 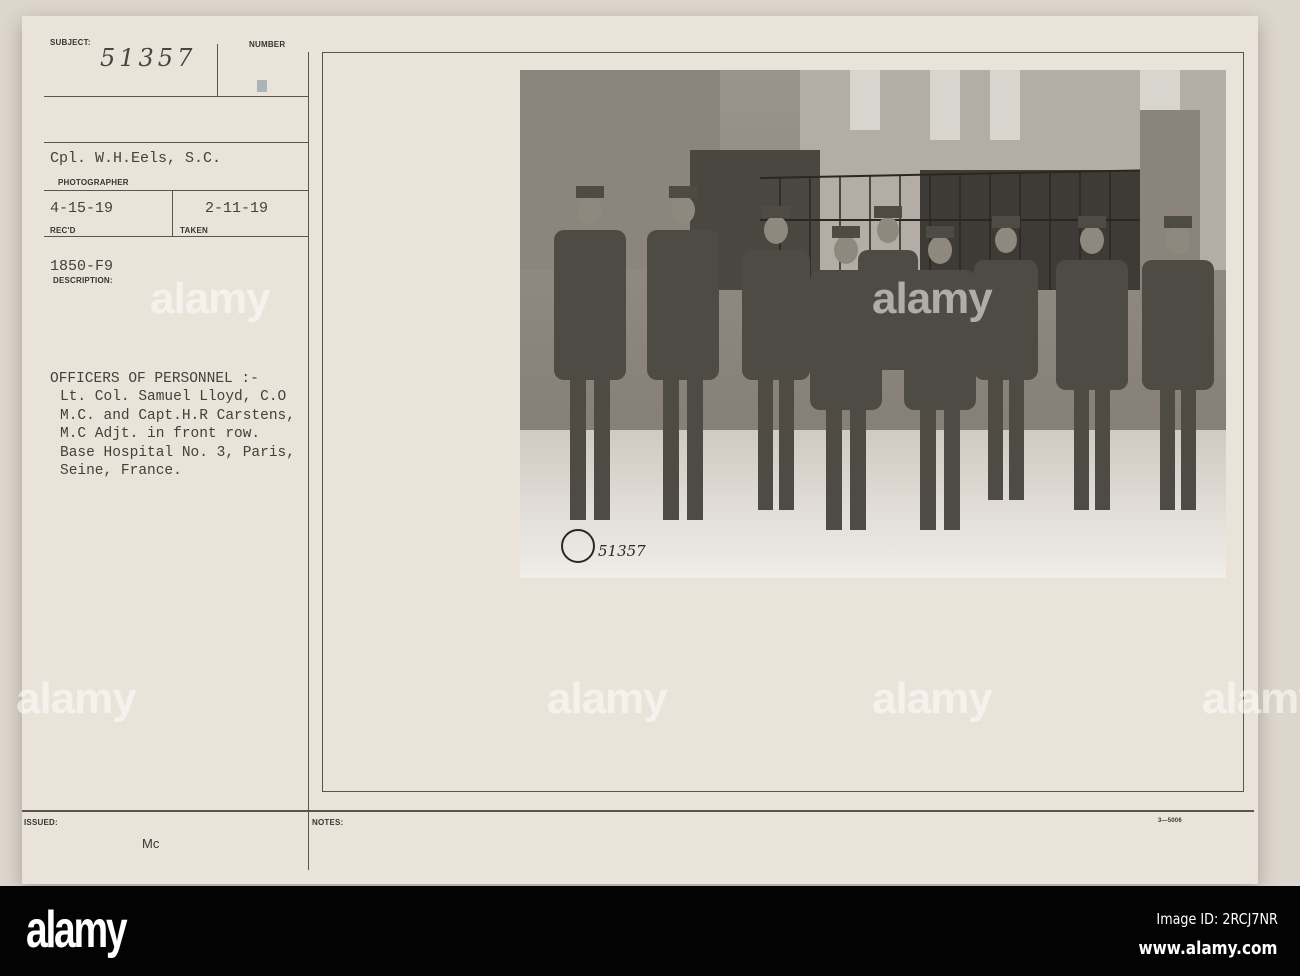 What do you see at coordinates (650, 931) in the screenshot?
I see `footer-bar: alamy Image ID: 2RCJ7NR www.alamy.com` at bounding box center [650, 931].